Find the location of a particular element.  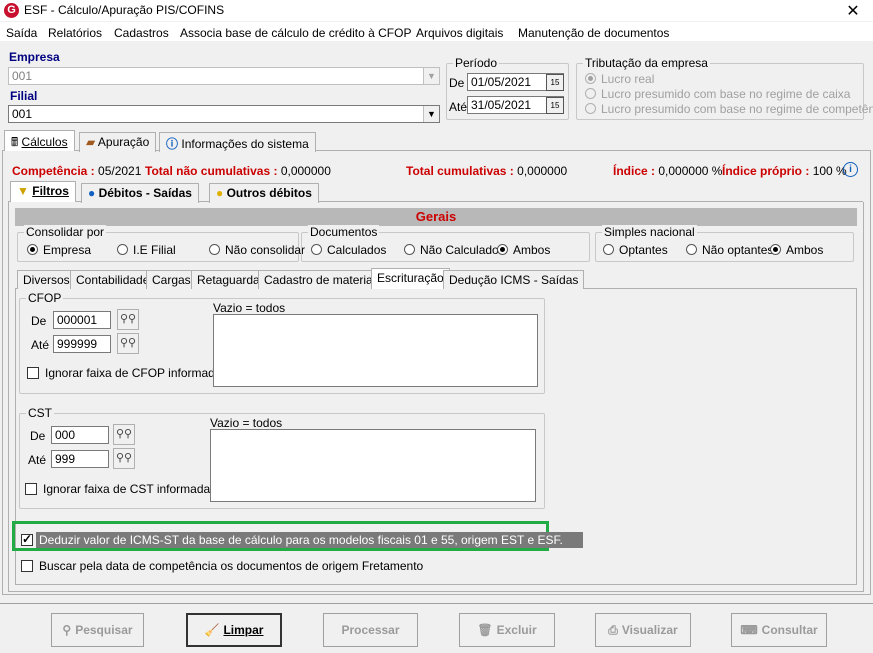

menu-saida: Saída is located at coordinates (21, 33).